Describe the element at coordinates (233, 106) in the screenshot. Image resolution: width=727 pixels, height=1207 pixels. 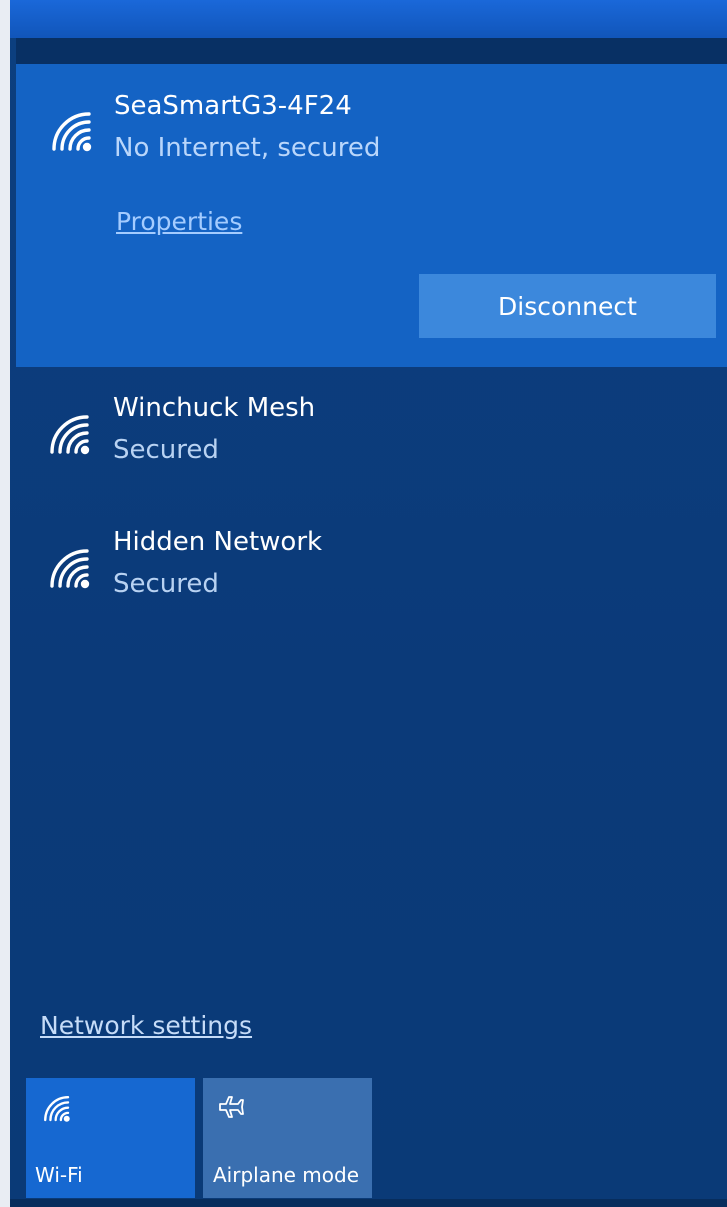
I see `connected-ssid: SeaSmartG3-4F24` at that location.